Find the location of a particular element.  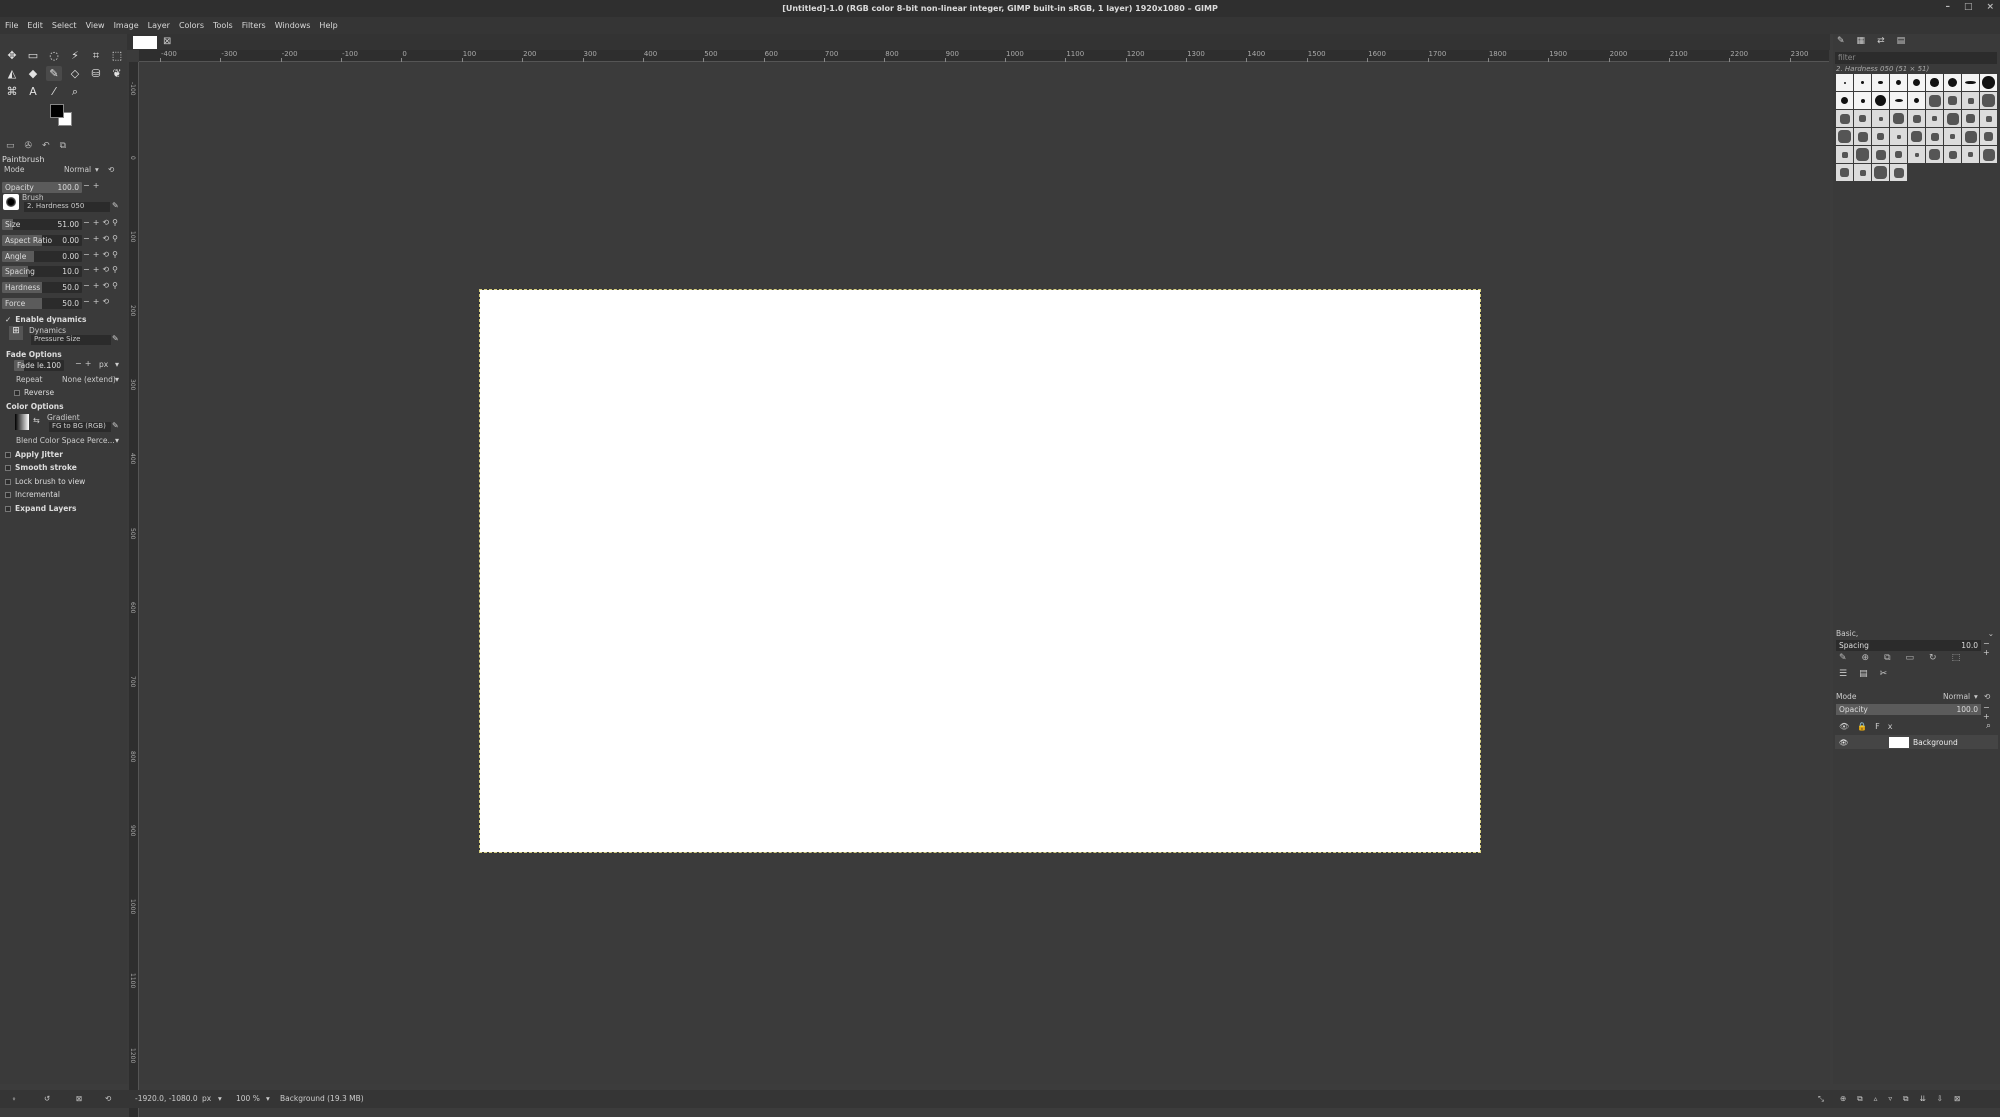

size-stepper: −+⟲⚲ is located at coordinates (102, 222).